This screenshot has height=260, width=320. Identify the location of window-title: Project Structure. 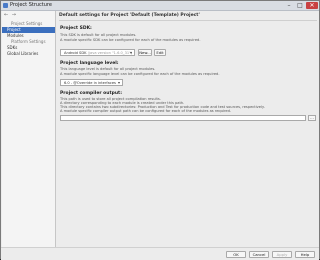
(31, 5).